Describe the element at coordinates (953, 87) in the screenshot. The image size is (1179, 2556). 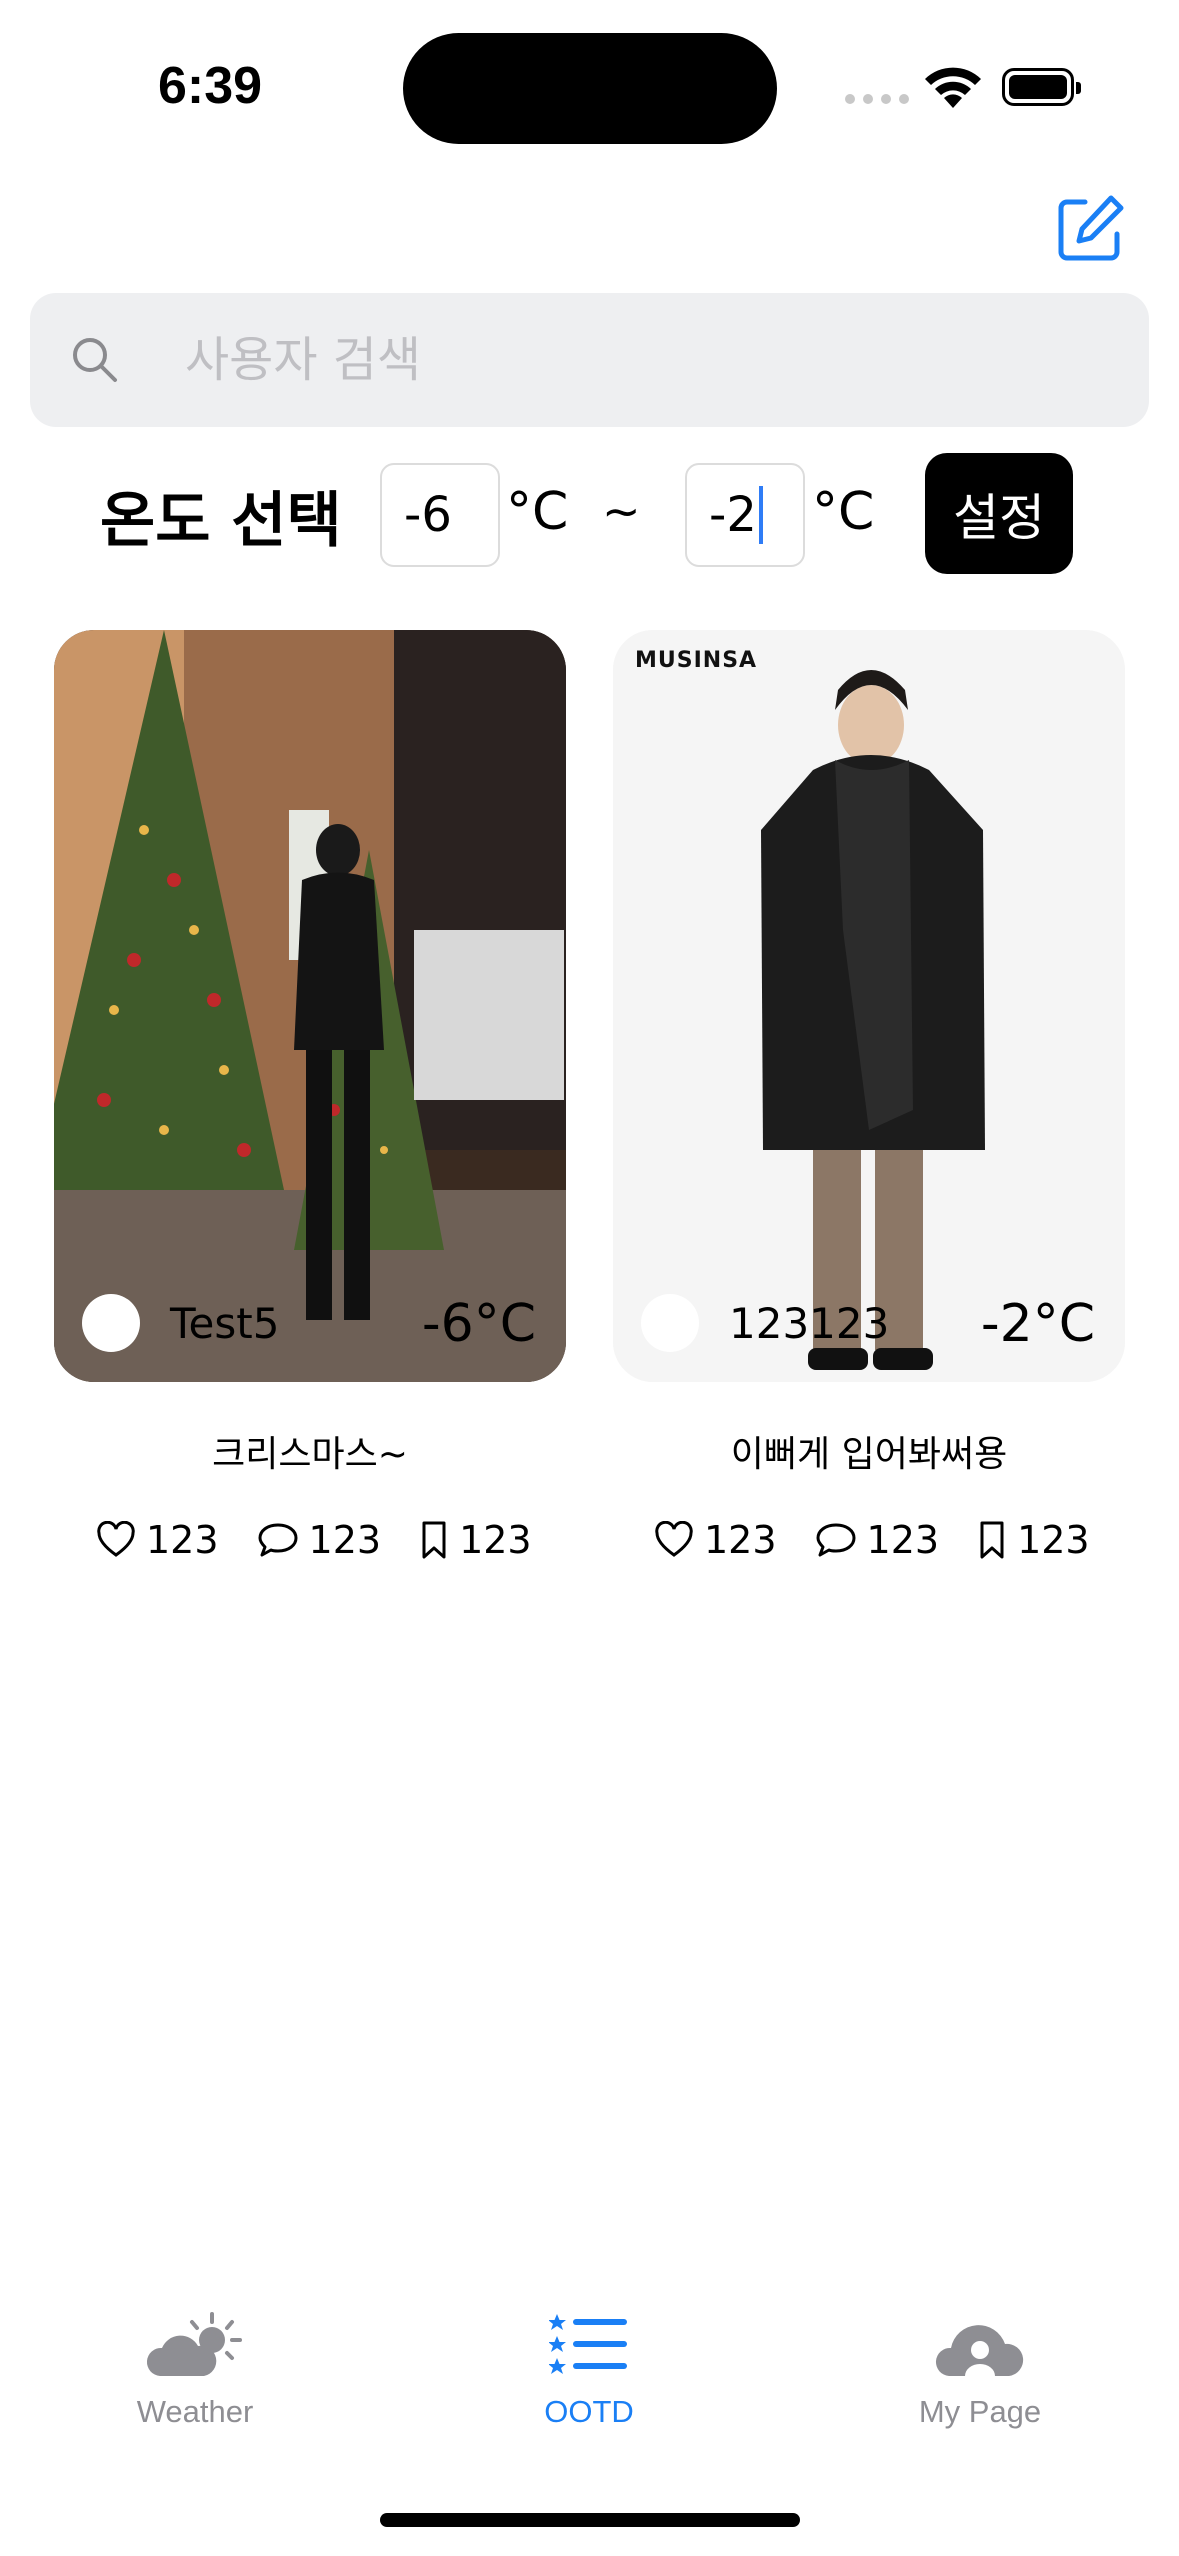
I see `wifi-icon` at that location.